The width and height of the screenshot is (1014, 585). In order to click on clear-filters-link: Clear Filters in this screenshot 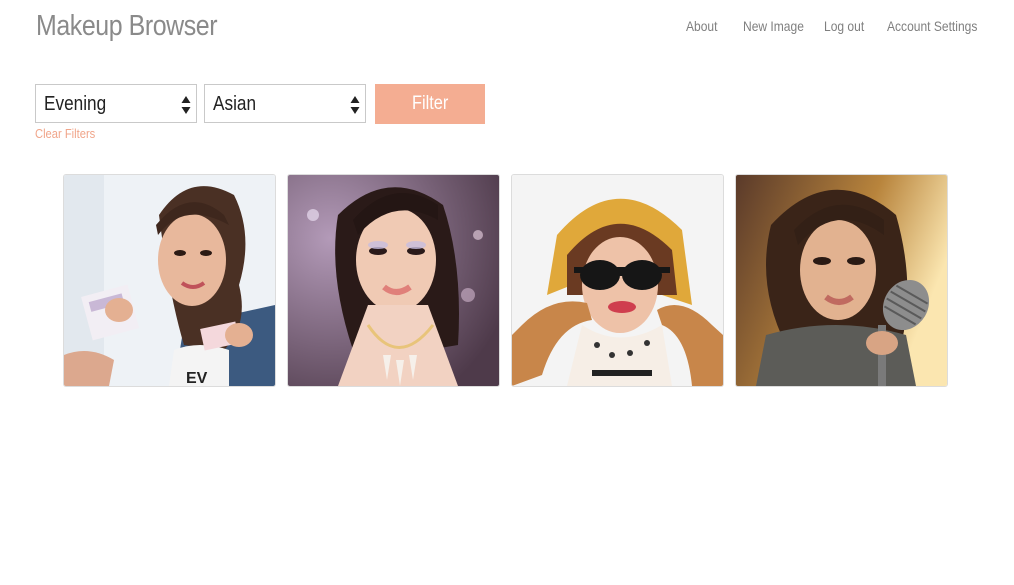, I will do `click(65, 133)`.